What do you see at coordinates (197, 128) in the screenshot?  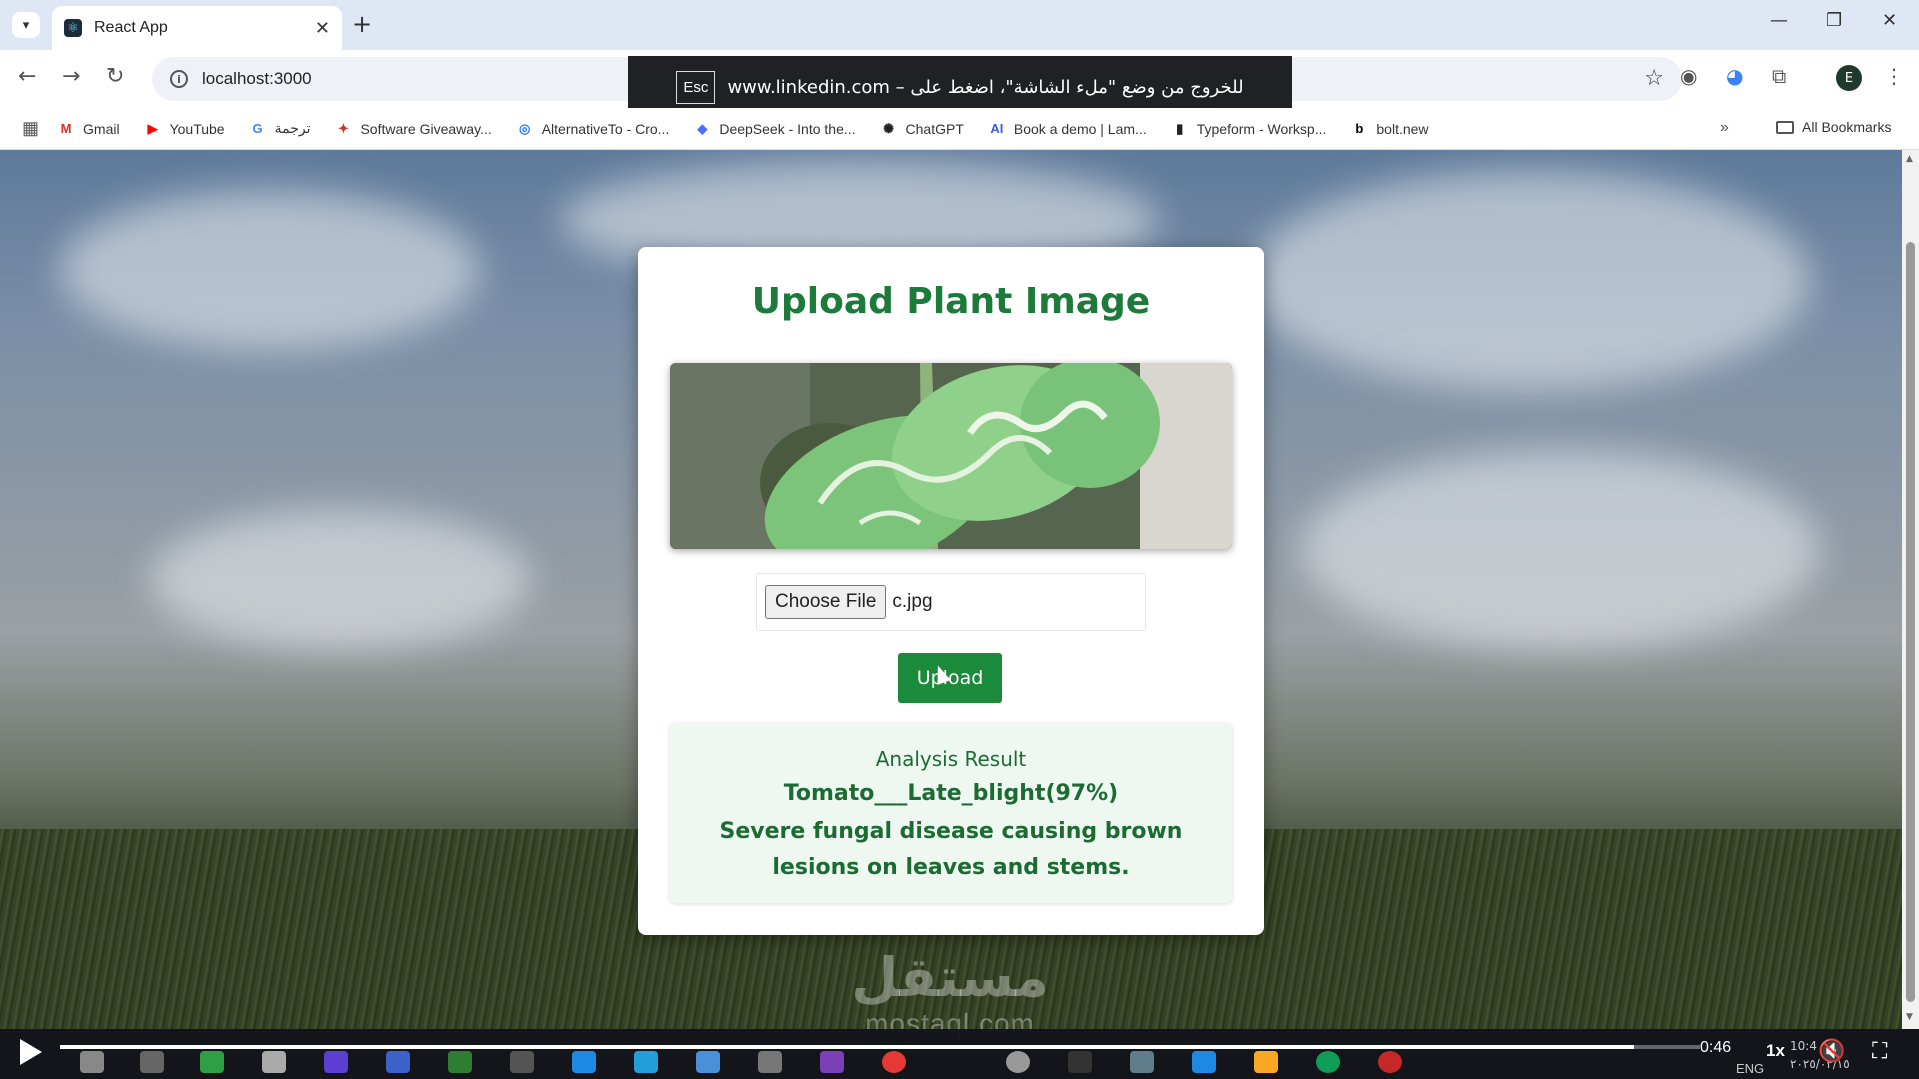 I see `bookmark-label: YouTube` at bounding box center [197, 128].